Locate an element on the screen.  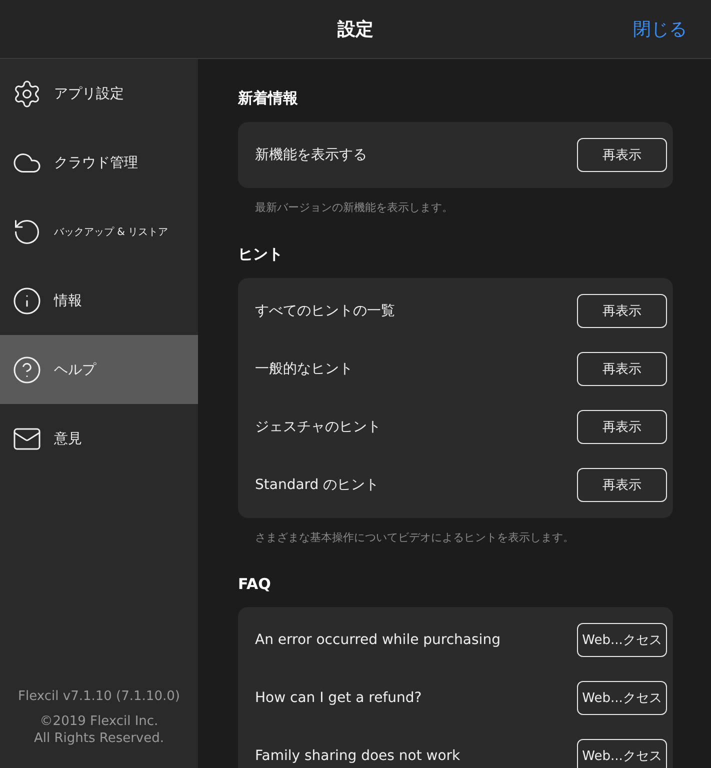
row-label: すべてのヒントの一覧 is located at coordinates (325, 311).